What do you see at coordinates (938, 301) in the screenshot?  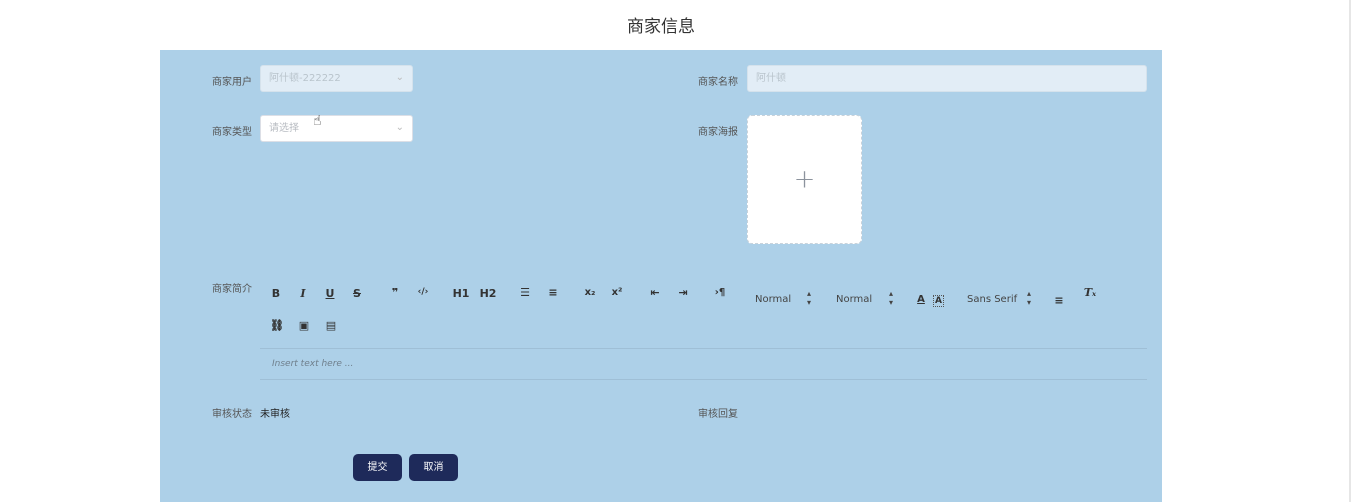 I see `background-color-icon: A` at bounding box center [938, 301].